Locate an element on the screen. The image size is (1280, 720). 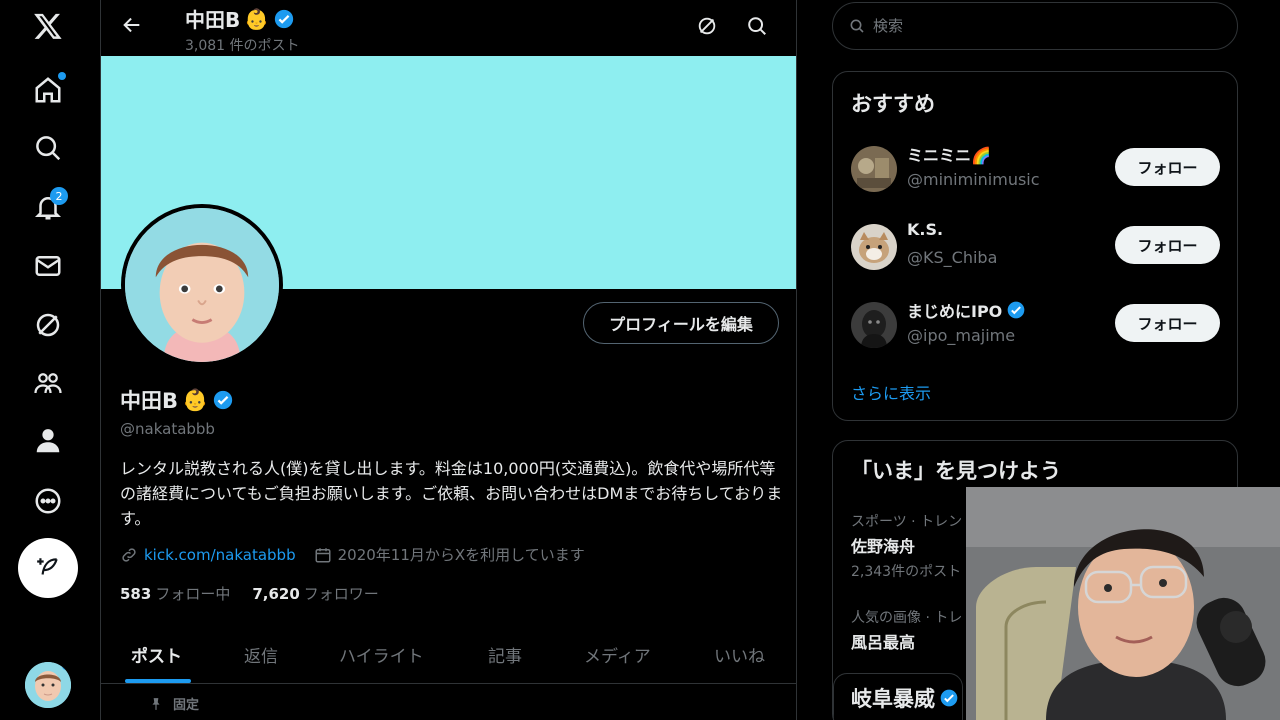
recommend-name: まじめにIPO is located at coordinates (966, 310).